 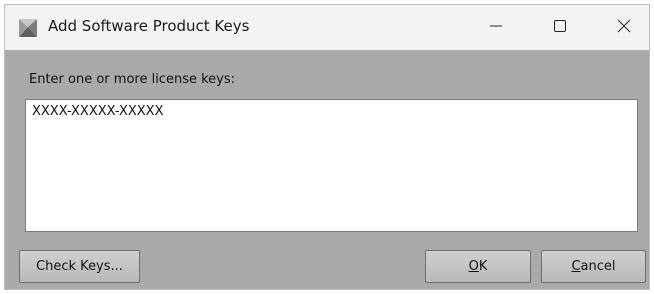 I want to click on app-icon, so click(x=28, y=28).